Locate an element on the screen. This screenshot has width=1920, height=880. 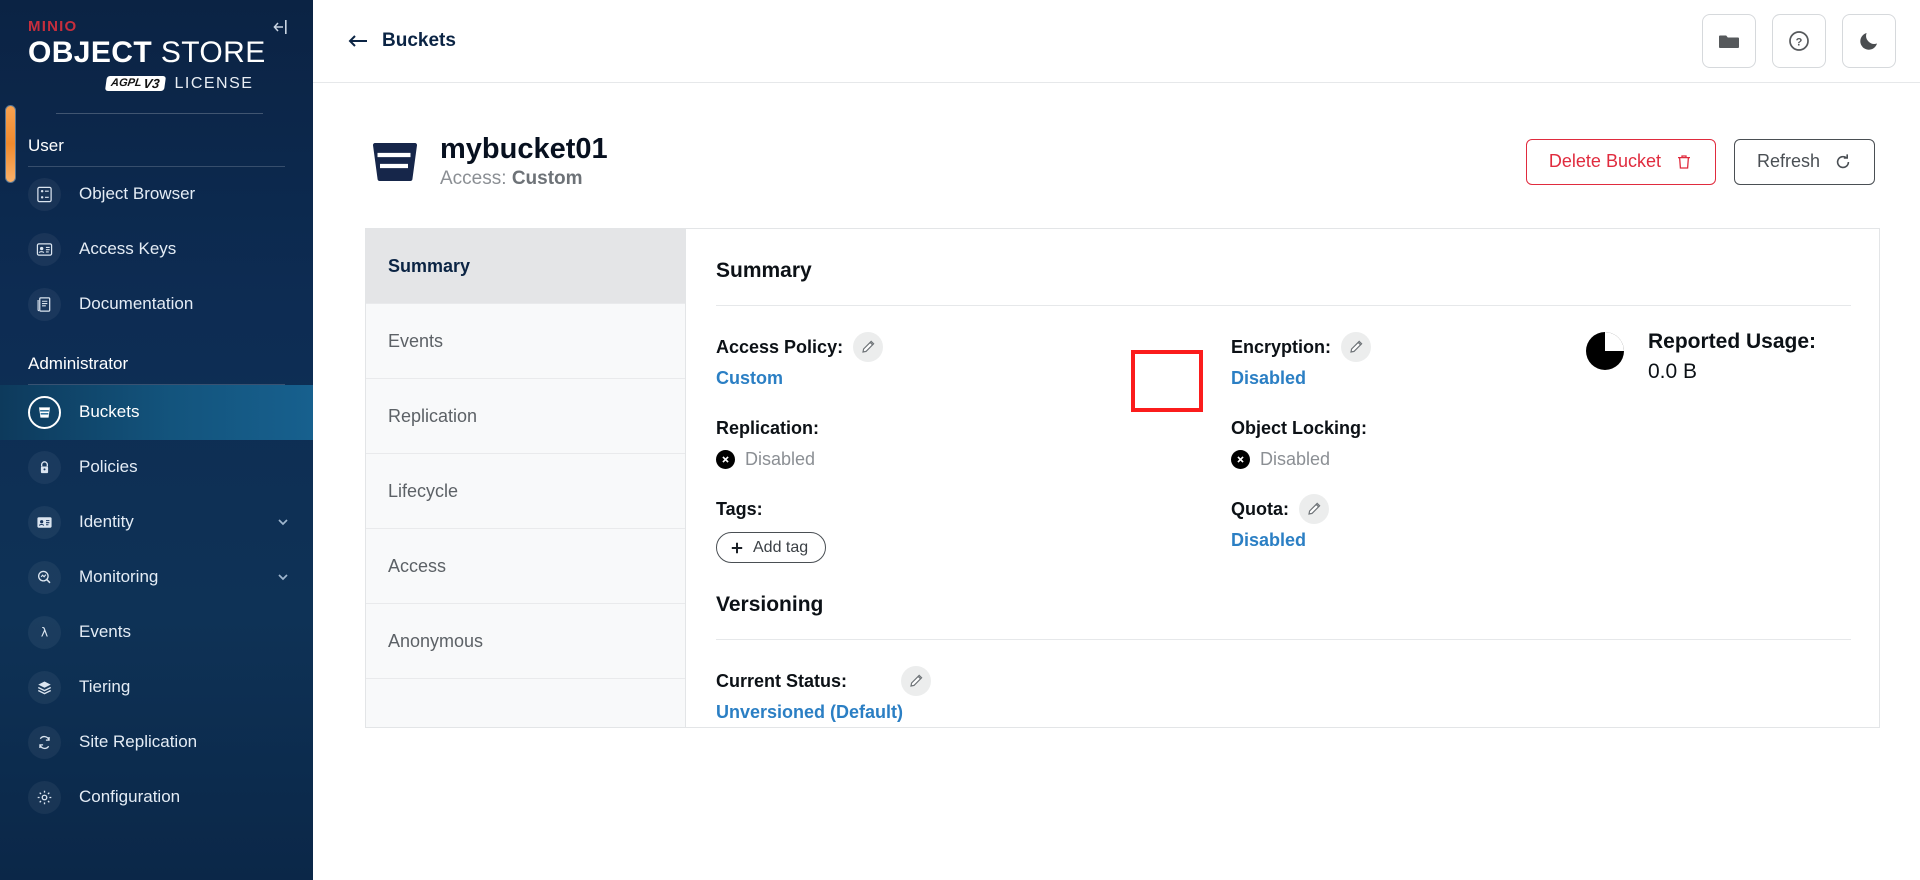
versioning-heading: Versioning is located at coordinates (770, 605).